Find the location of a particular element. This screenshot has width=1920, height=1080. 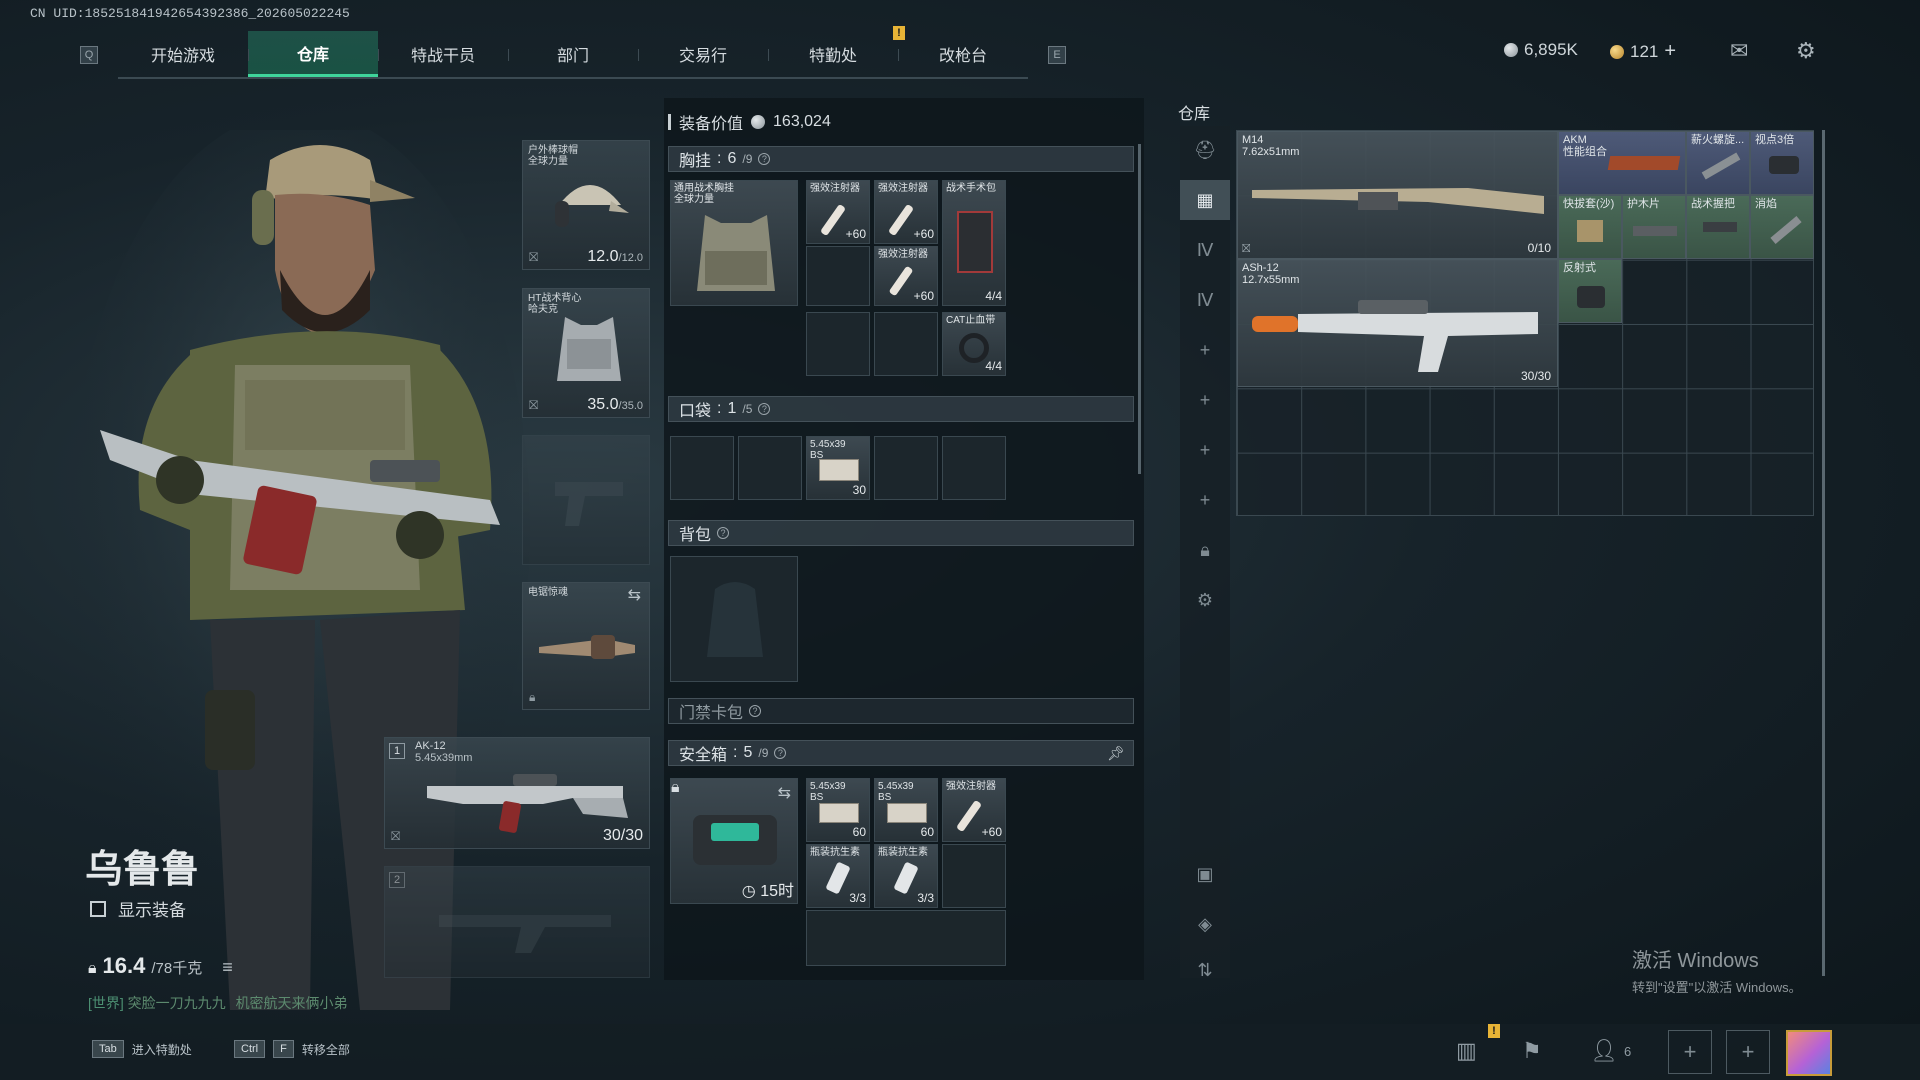

player-avatar is located at coordinates (1809, 1053).